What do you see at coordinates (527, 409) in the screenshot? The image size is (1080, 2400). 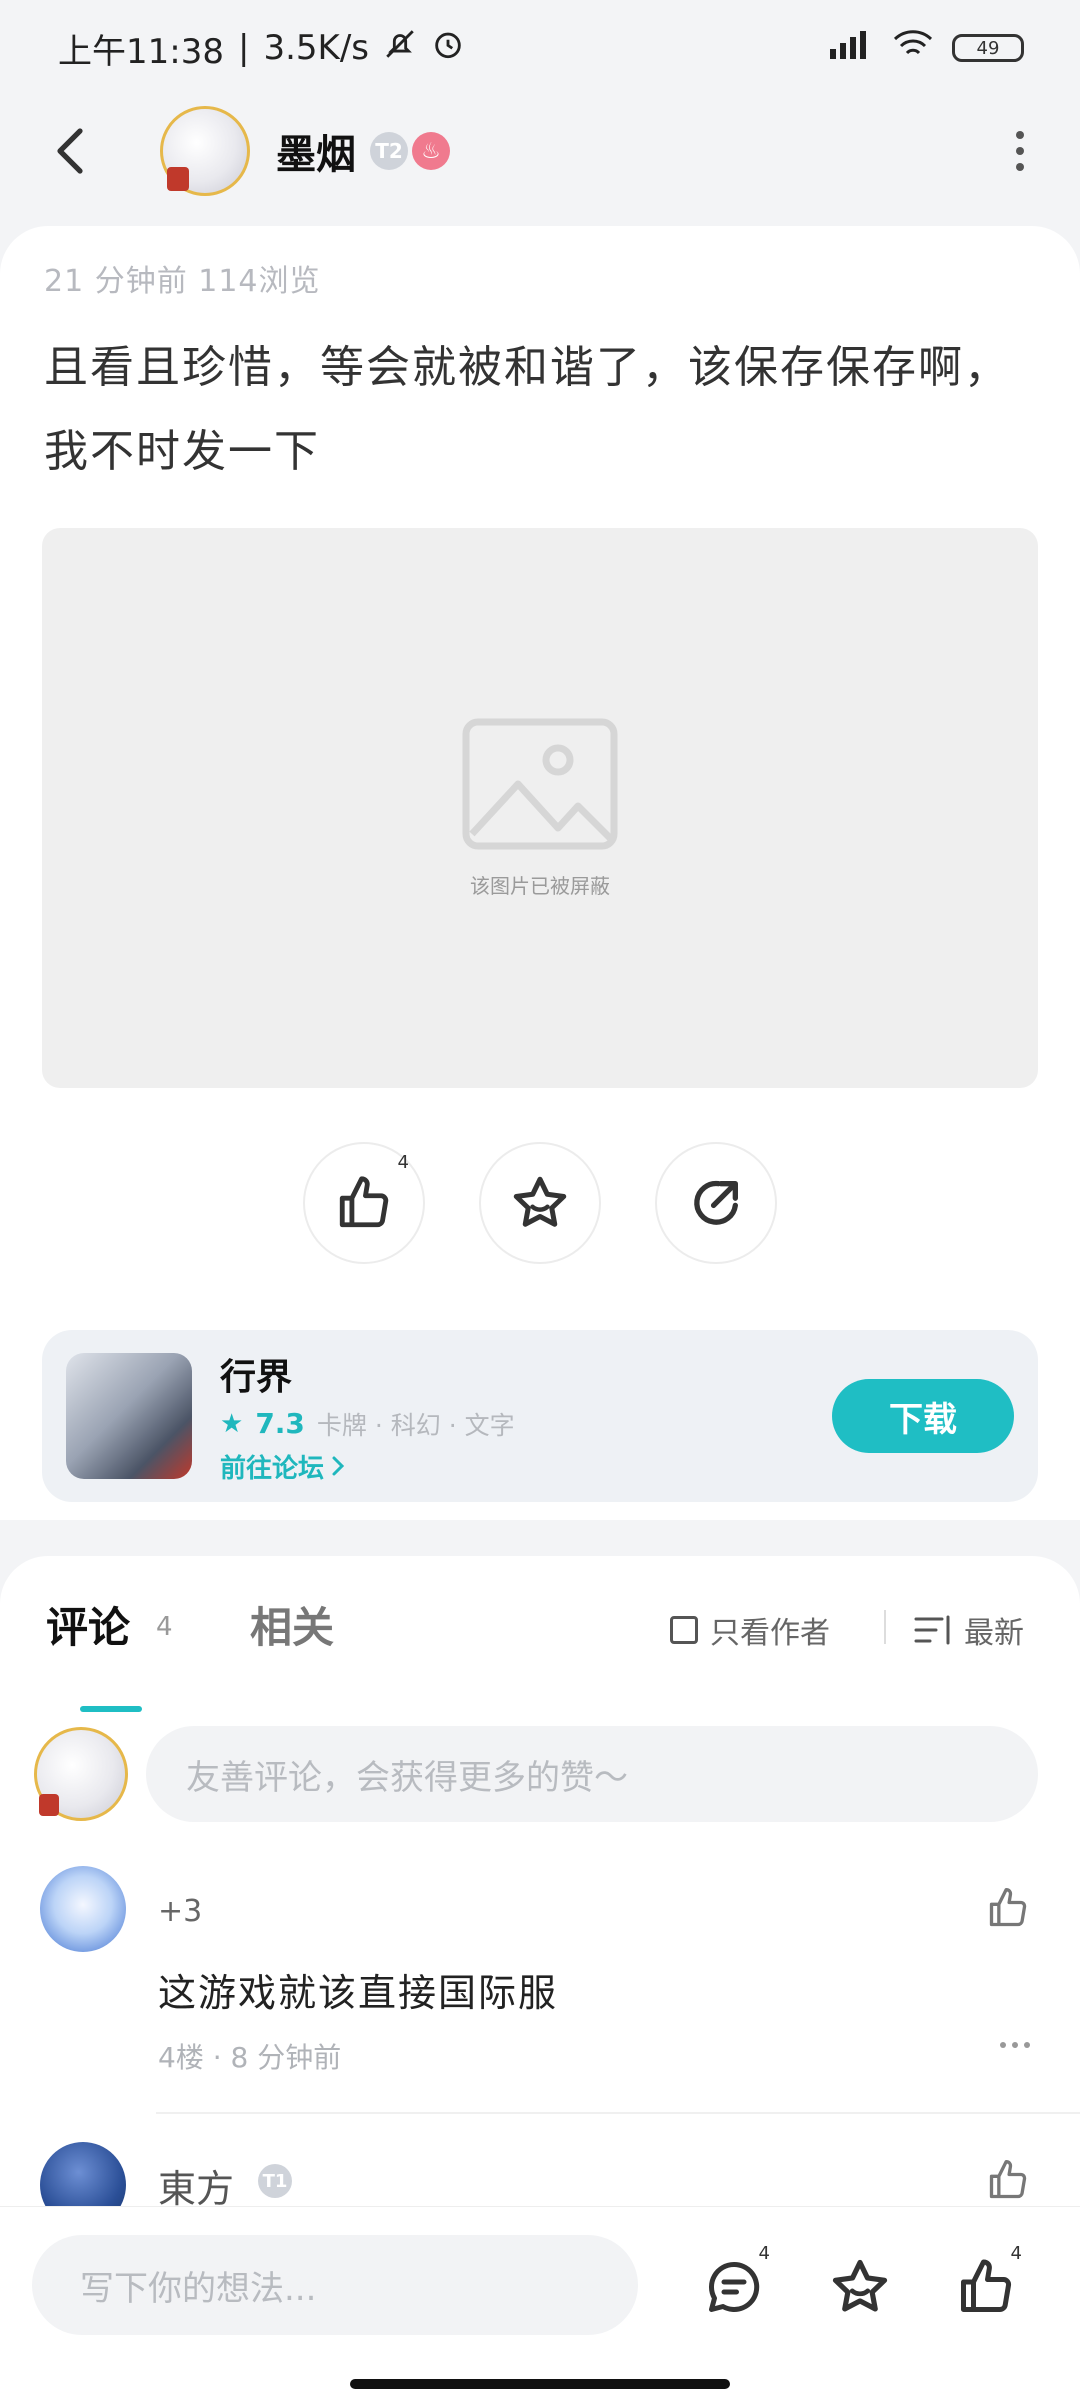 I see `post-text: 且看且珍惜，等会就被和谐了，该保存保存啊，我不时发一下` at bounding box center [527, 409].